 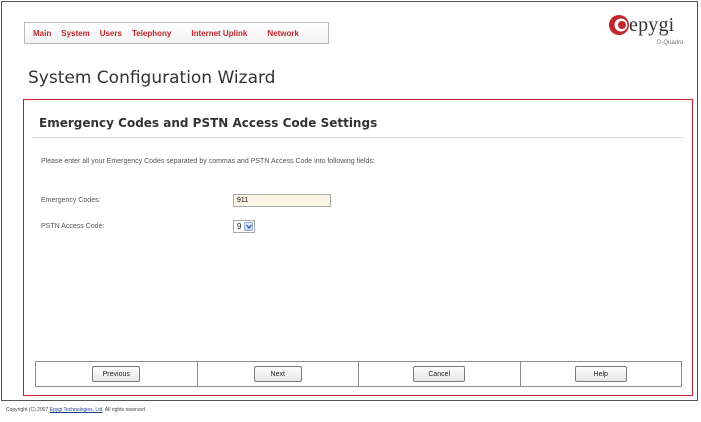 I want to click on next-button: Next, so click(x=277, y=374).